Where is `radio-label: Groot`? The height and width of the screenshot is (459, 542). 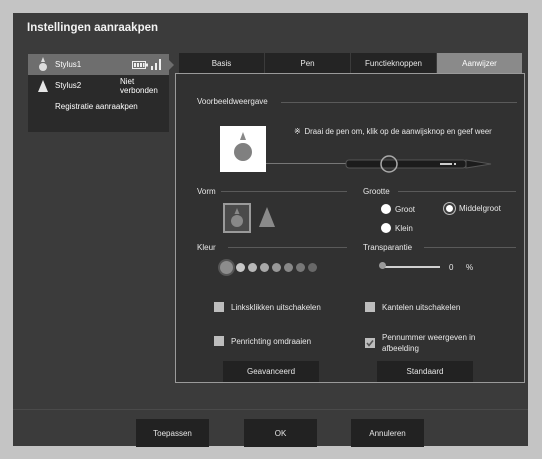
radio-label: Groot is located at coordinates (405, 209).